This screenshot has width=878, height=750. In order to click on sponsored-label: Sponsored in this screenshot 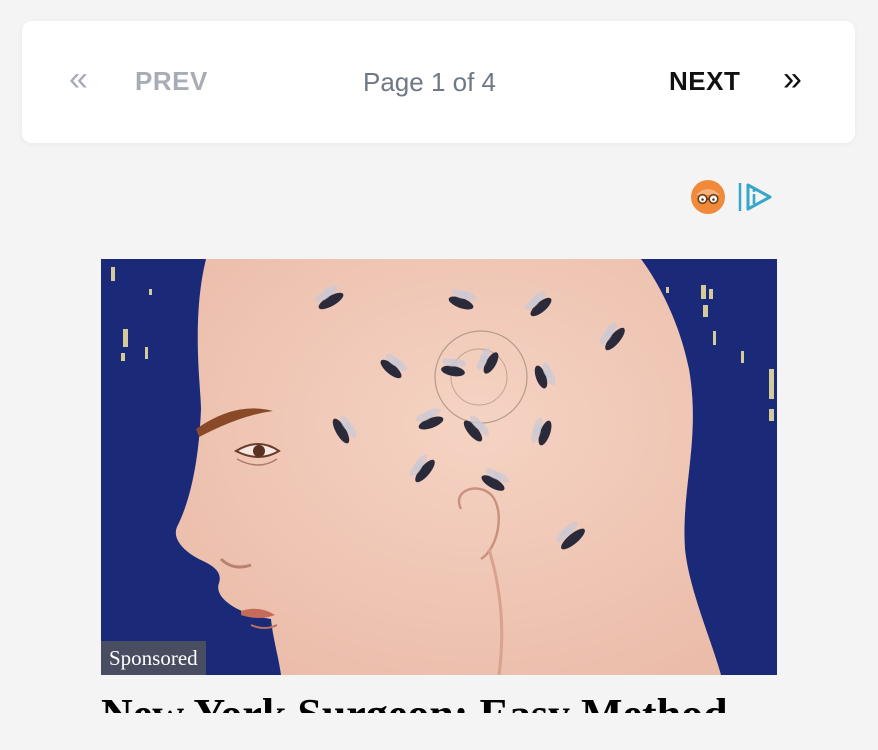, I will do `click(153, 658)`.